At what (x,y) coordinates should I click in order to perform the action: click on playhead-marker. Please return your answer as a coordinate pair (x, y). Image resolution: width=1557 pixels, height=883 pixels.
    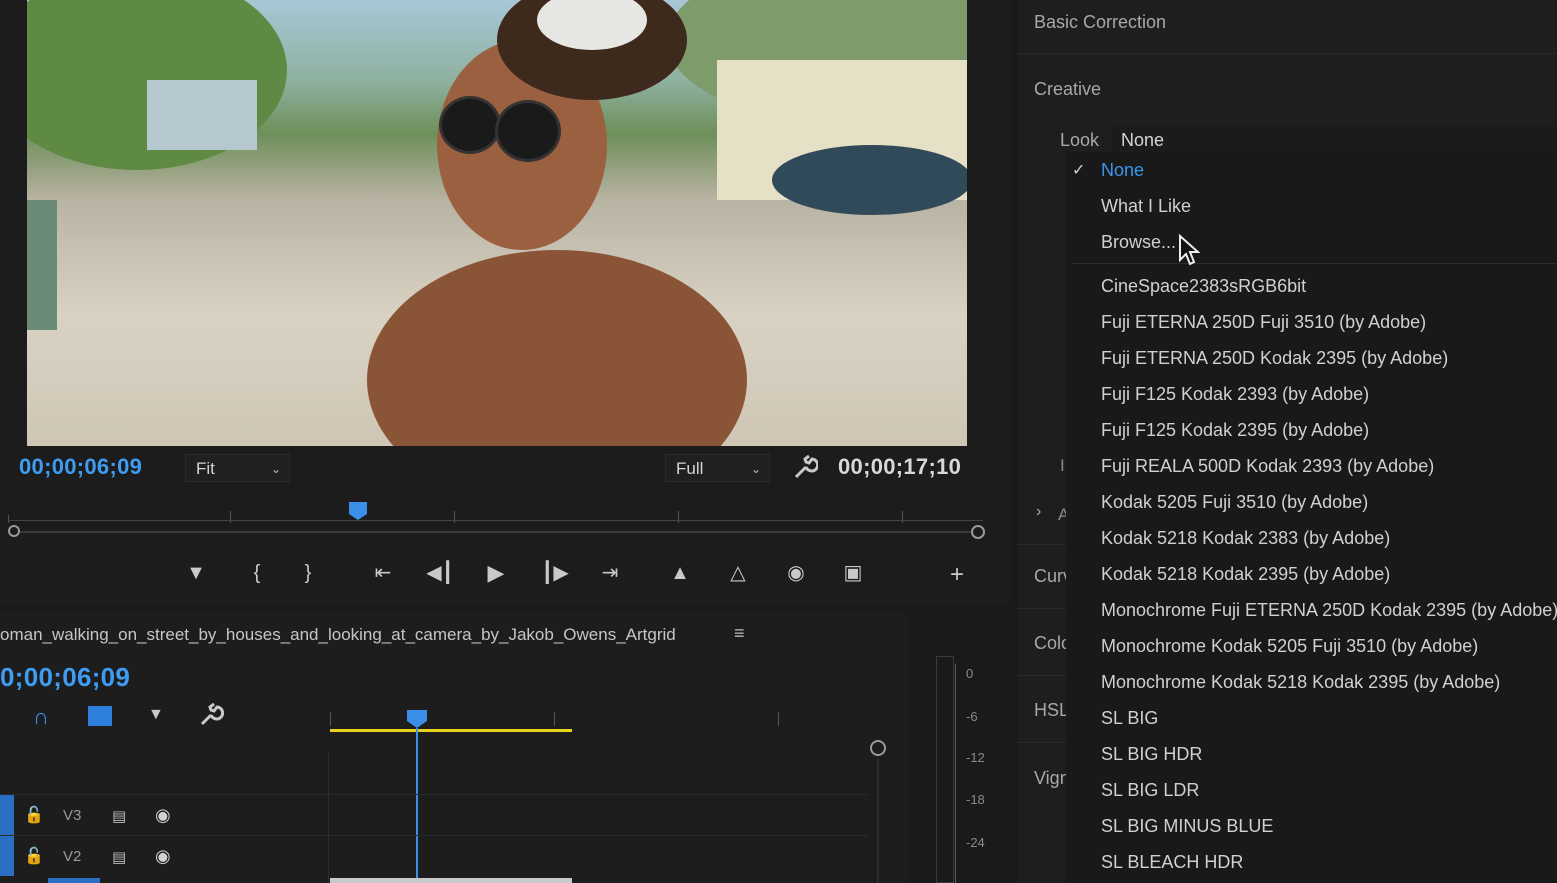
    Looking at the image, I should click on (358, 511).